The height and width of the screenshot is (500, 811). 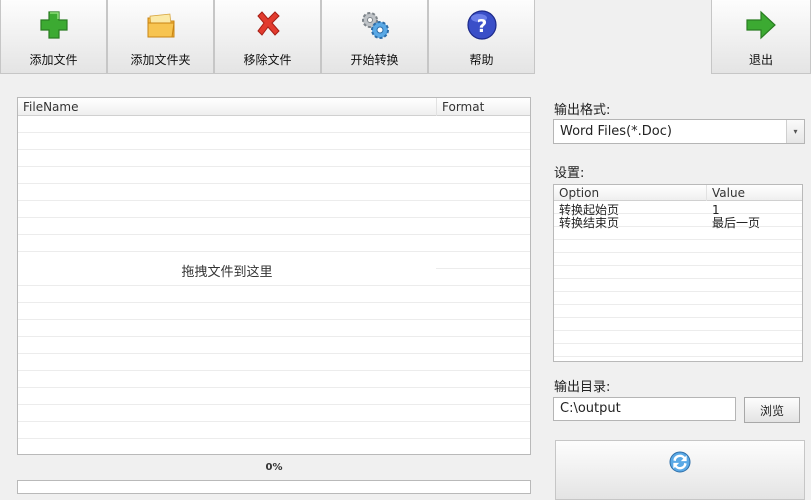 What do you see at coordinates (267, 37) in the screenshot?
I see `remove-file-button: 移除文件` at bounding box center [267, 37].